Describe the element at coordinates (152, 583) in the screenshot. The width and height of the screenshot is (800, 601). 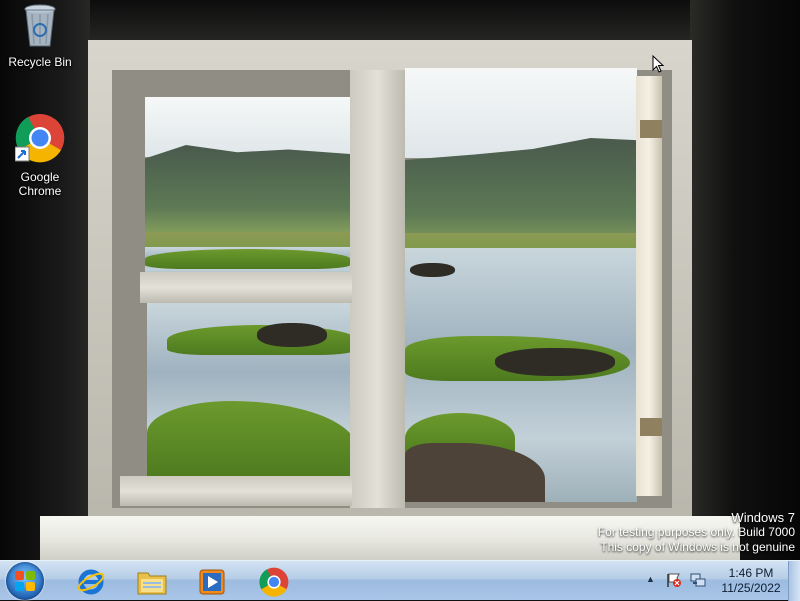
I see `file-explorer-icon` at that location.